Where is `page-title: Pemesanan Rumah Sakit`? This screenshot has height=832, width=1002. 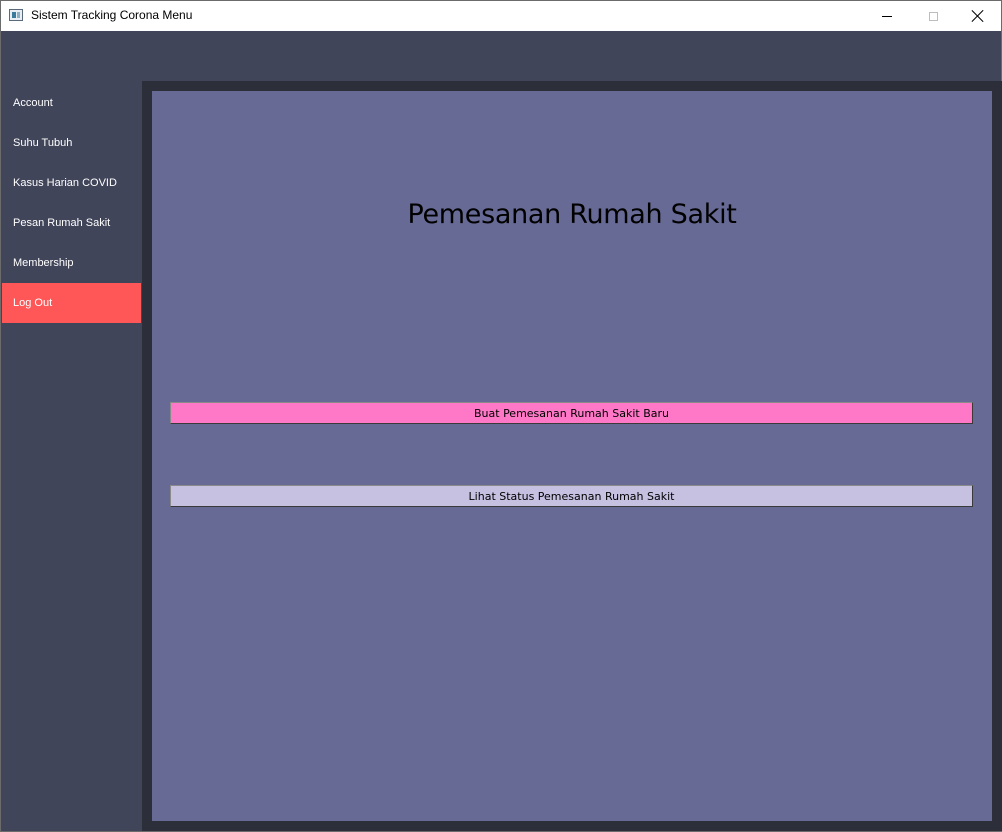
page-title: Pemesanan Rumah Sakit is located at coordinates (572, 214).